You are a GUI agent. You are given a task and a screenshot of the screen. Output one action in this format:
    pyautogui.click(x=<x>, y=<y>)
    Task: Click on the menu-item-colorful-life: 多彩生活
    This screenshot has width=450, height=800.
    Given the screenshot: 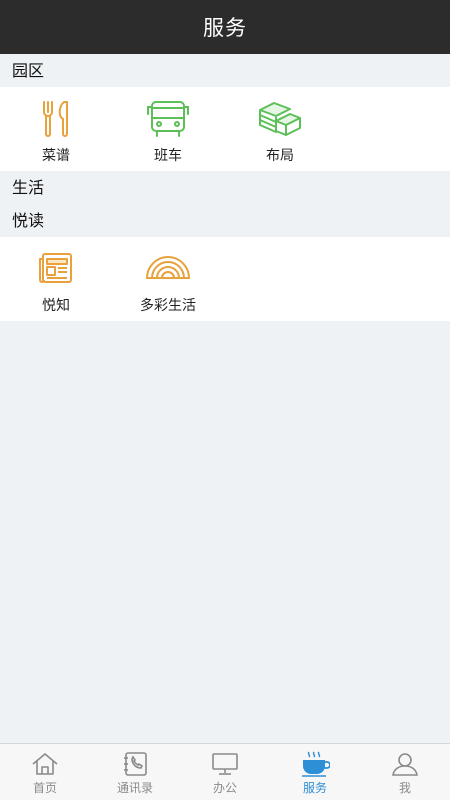 What is the action you would take?
    pyautogui.click(x=168, y=279)
    